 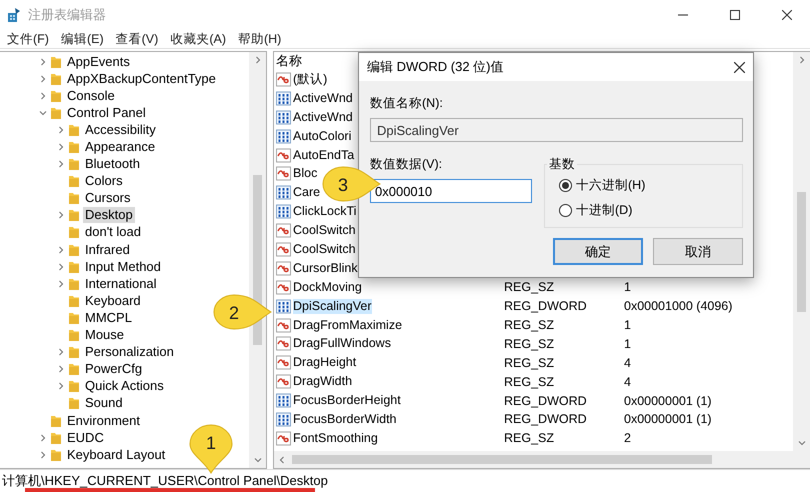 What do you see at coordinates (645, 210) in the screenshot?
I see `radio-option: 十进制(D)` at bounding box center [645, 210].